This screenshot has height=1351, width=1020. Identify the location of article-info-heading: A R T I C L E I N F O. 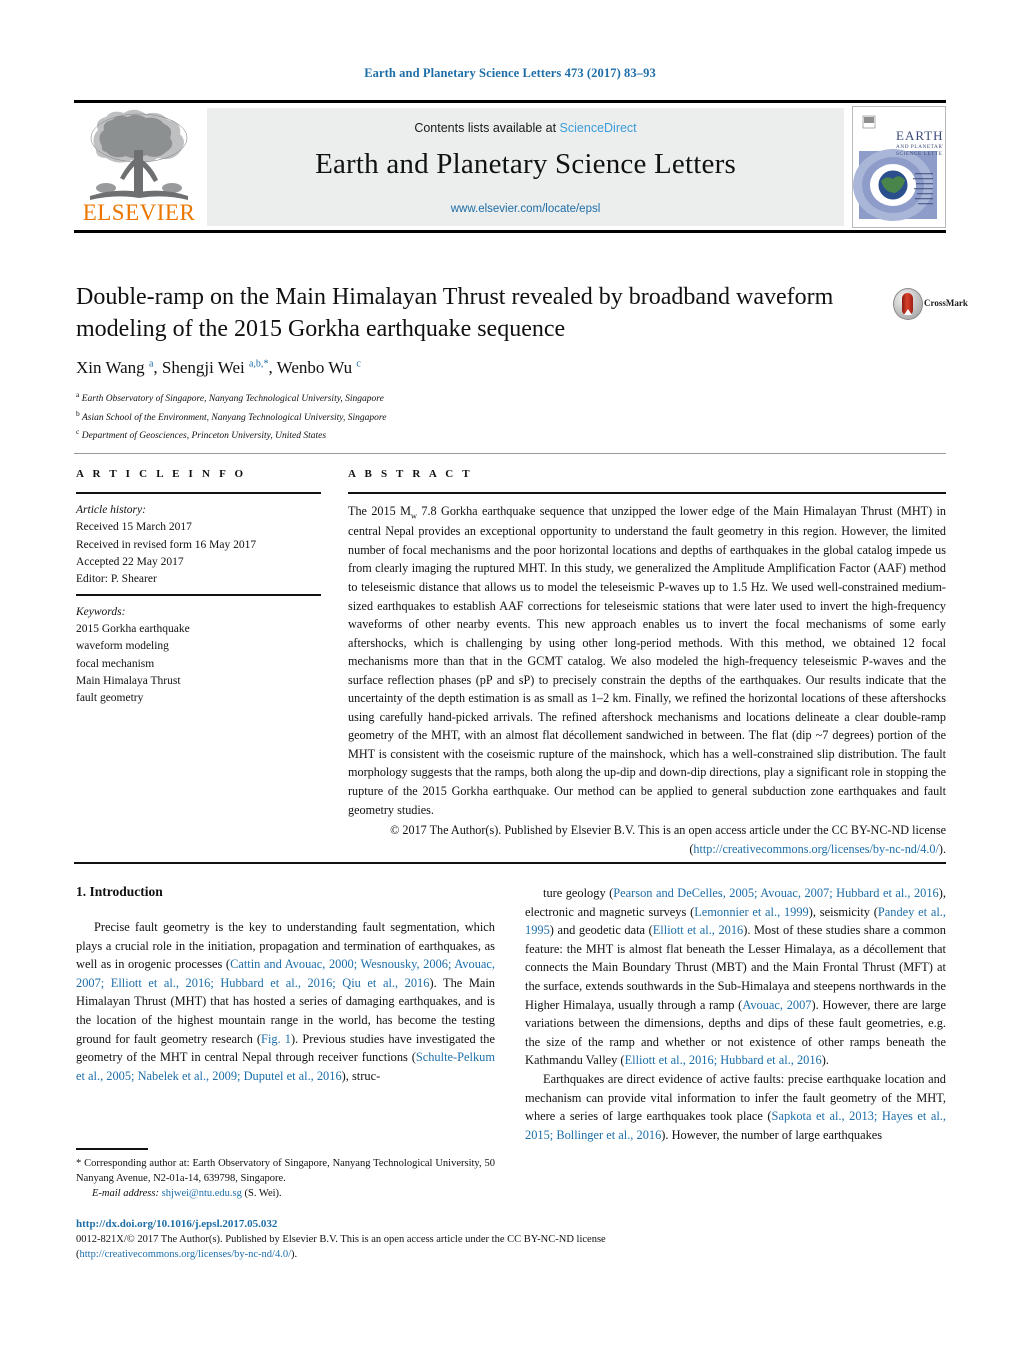
(161, 474).